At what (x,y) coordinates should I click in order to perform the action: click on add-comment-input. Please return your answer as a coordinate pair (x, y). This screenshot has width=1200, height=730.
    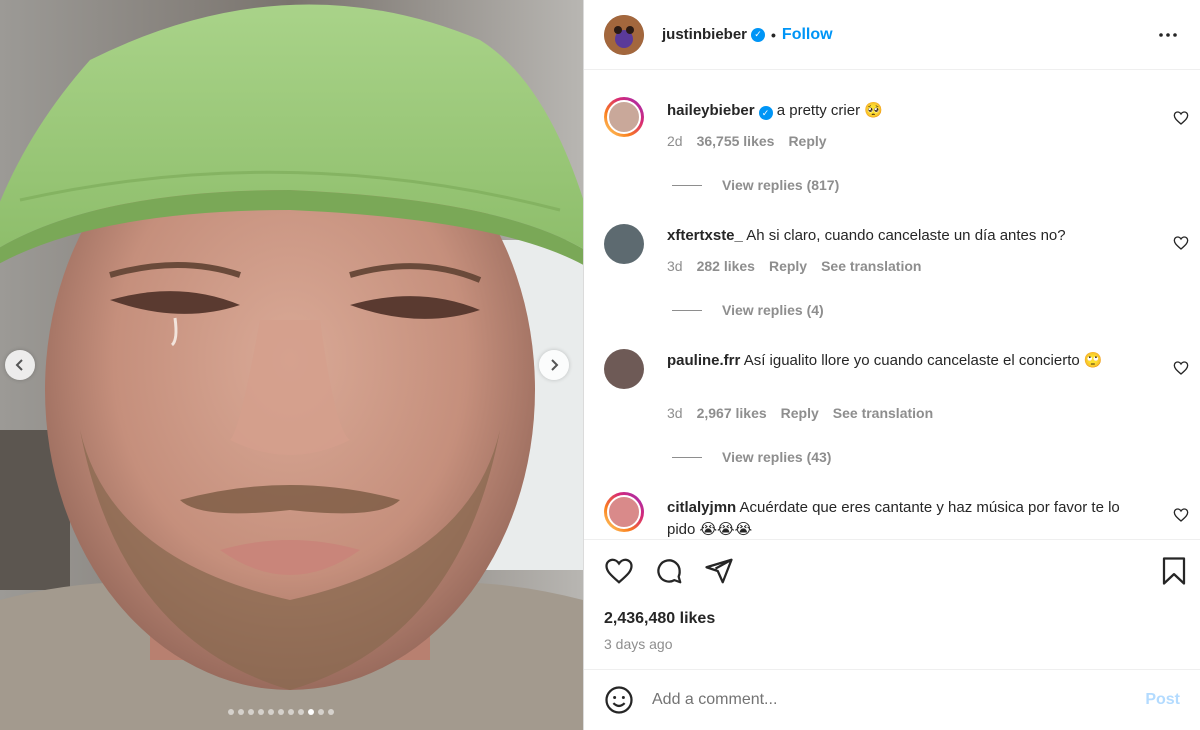
    Looking at the image, I should click on (894, 700).